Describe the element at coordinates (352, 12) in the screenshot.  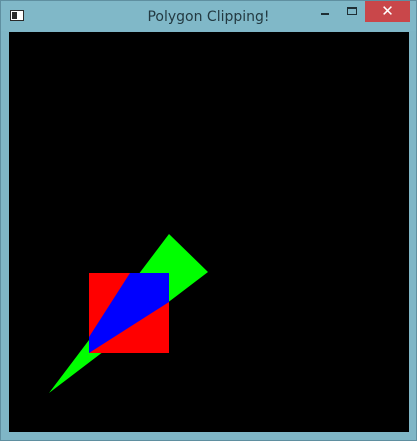
I see `maximize-button` at that location.